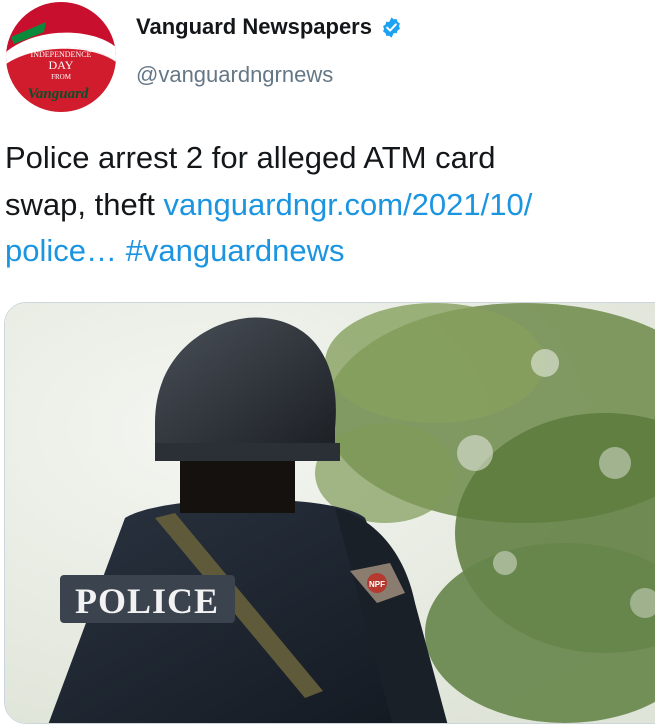  I want to click on independence-day-logo-icon: HAPPY INDEPENDENCE DAY FROM Vanguard, so click(61, 57).